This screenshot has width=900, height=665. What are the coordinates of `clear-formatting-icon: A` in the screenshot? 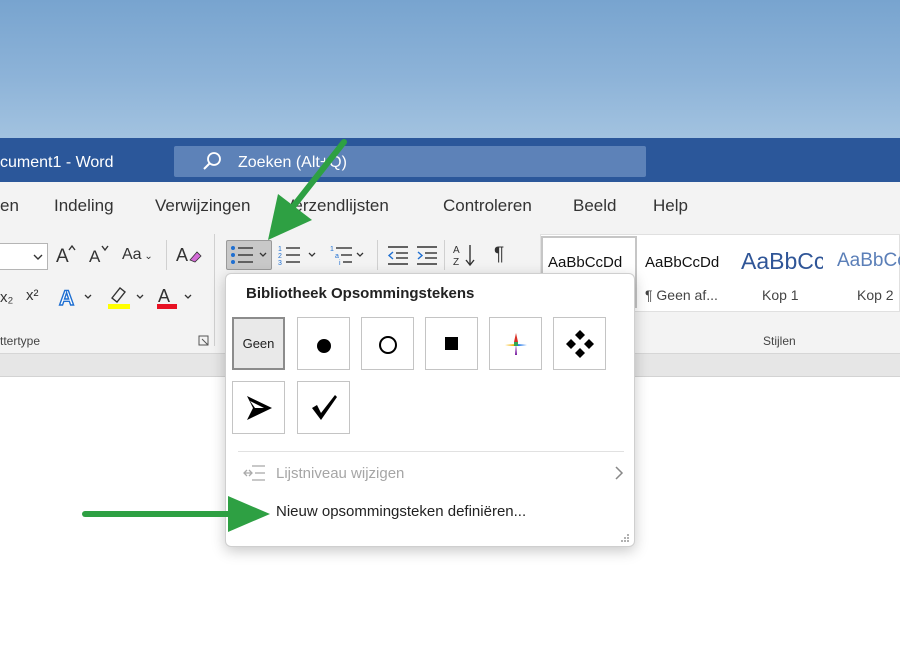 It's located at (189, 254).